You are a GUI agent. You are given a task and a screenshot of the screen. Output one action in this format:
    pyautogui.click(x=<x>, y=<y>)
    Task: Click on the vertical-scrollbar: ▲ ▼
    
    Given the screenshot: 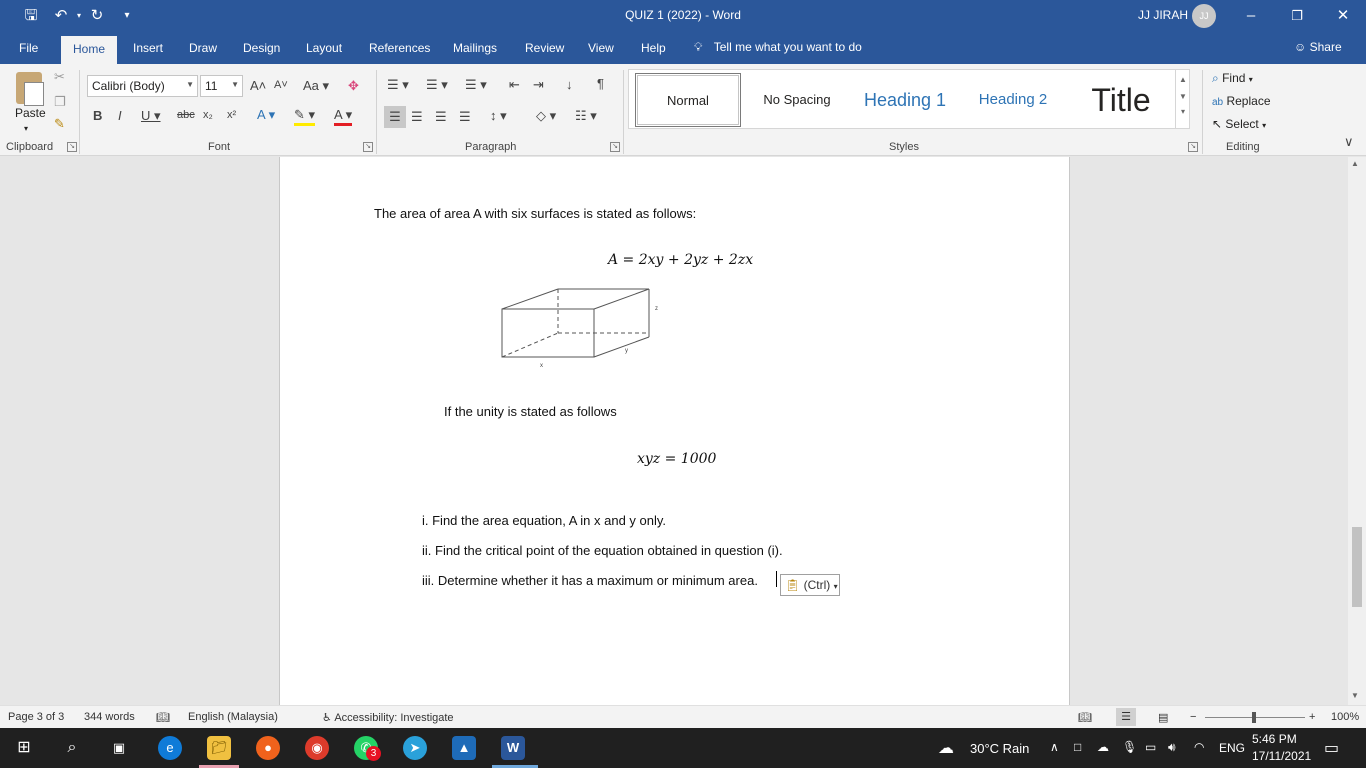 What is the action you would take?
    pyautogui.click(x=1357, y=431)
    